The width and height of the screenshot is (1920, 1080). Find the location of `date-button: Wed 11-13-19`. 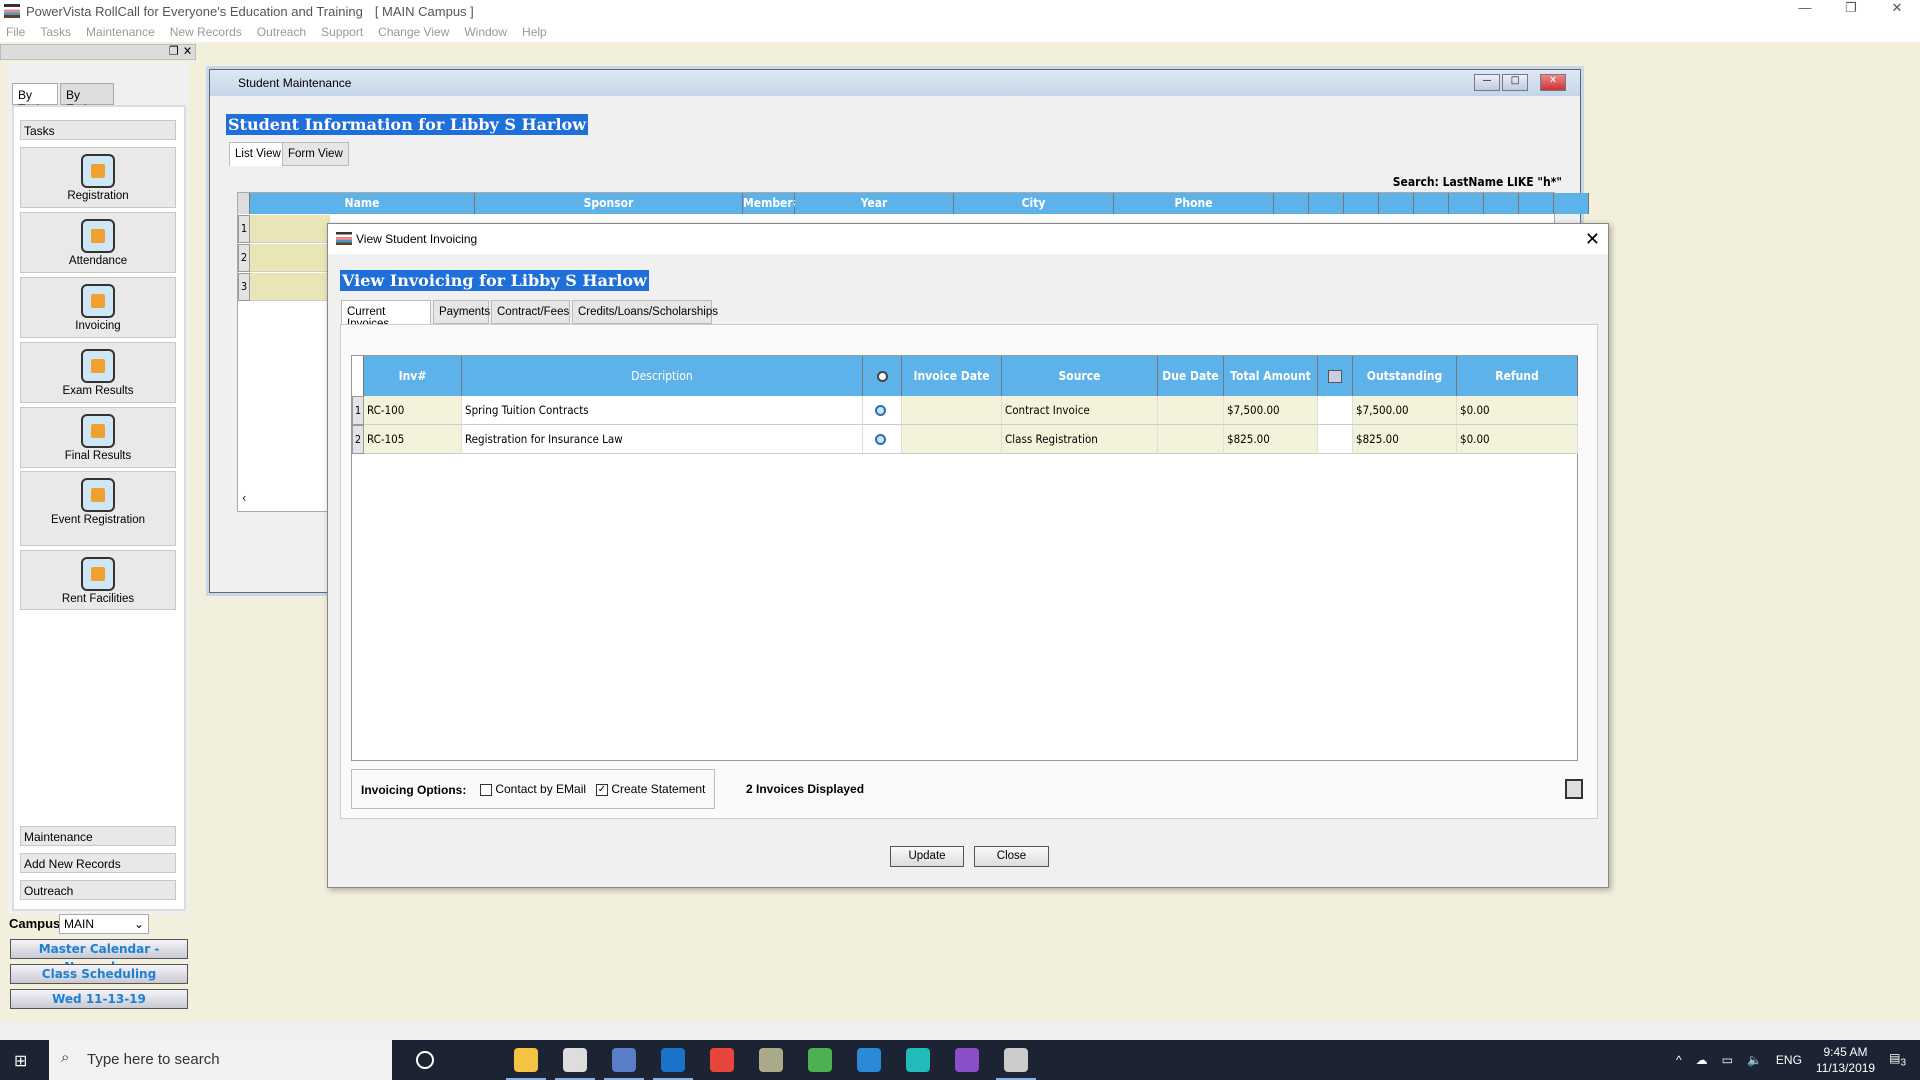

date-button: Wed 11-13-19 is located at coordinates (99, 999).